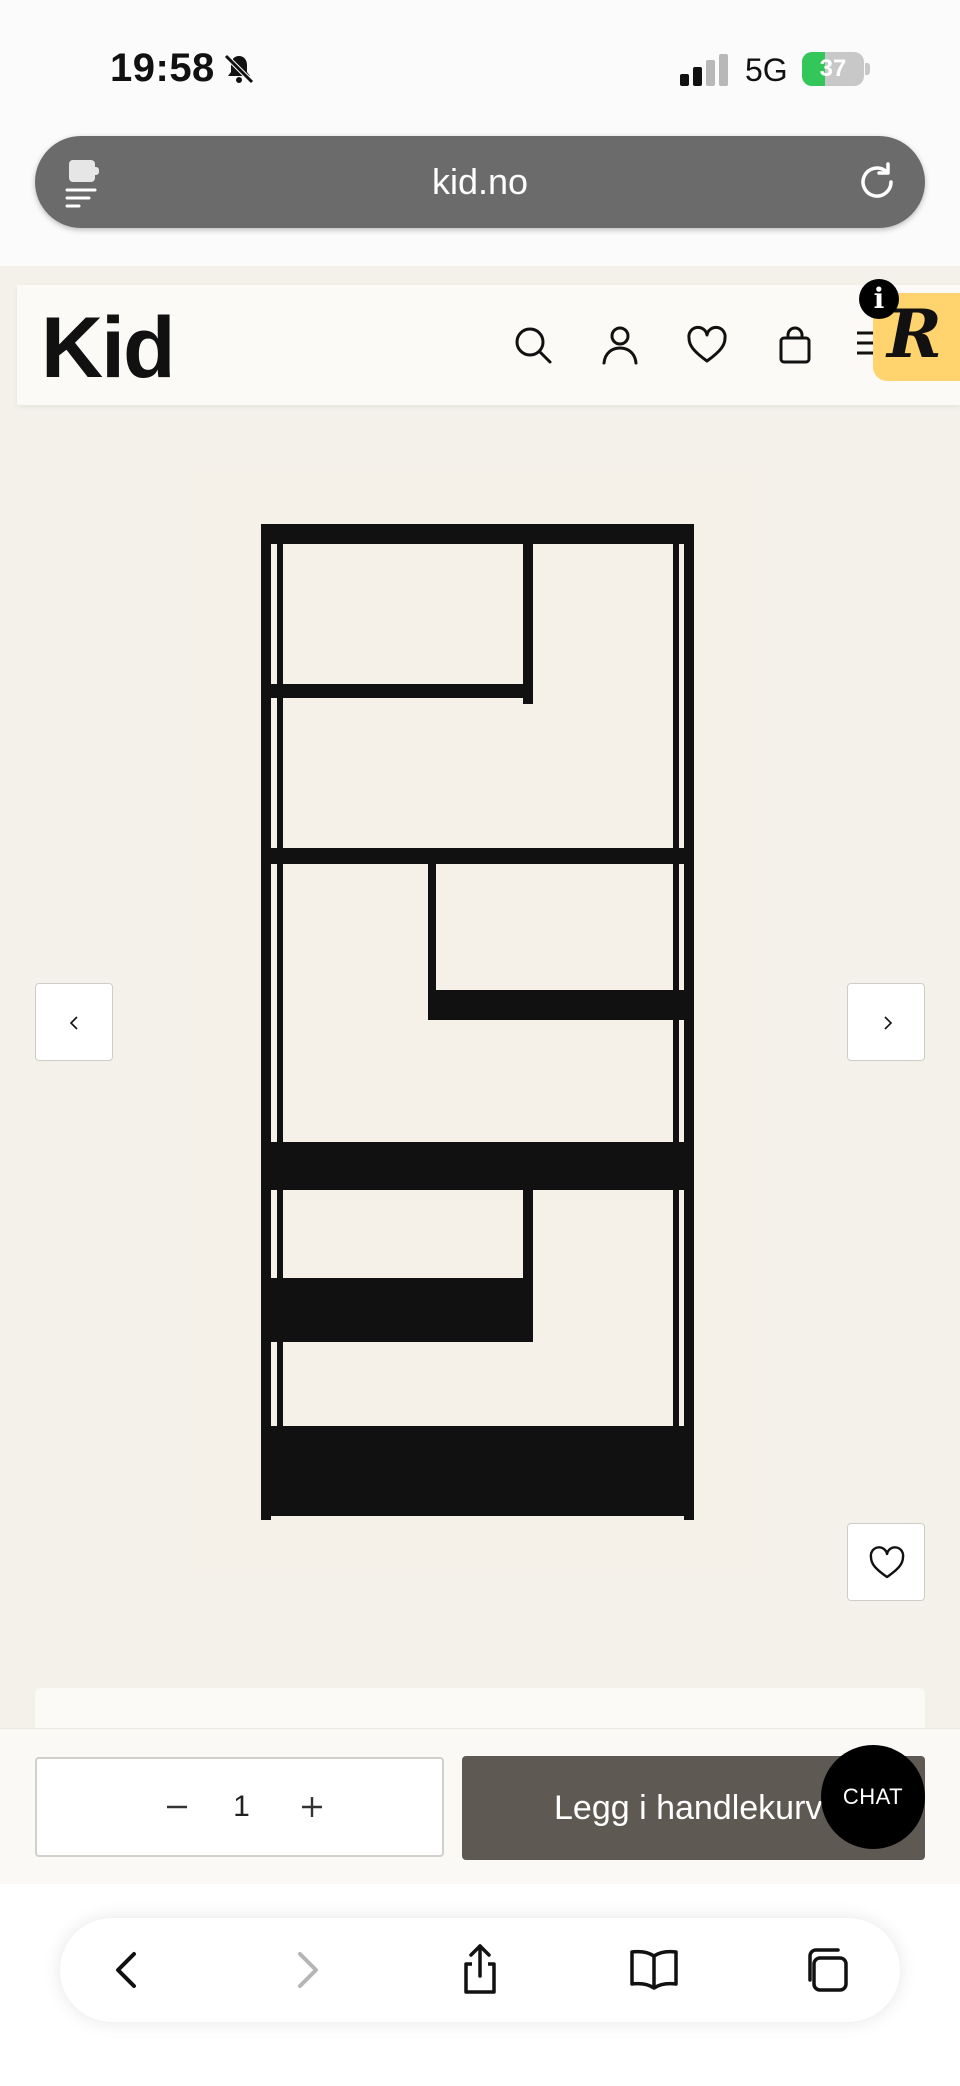 The width and height of the screenshot is (960, 2086). I want to click on chevron-left-icon, so click(73, 1023).